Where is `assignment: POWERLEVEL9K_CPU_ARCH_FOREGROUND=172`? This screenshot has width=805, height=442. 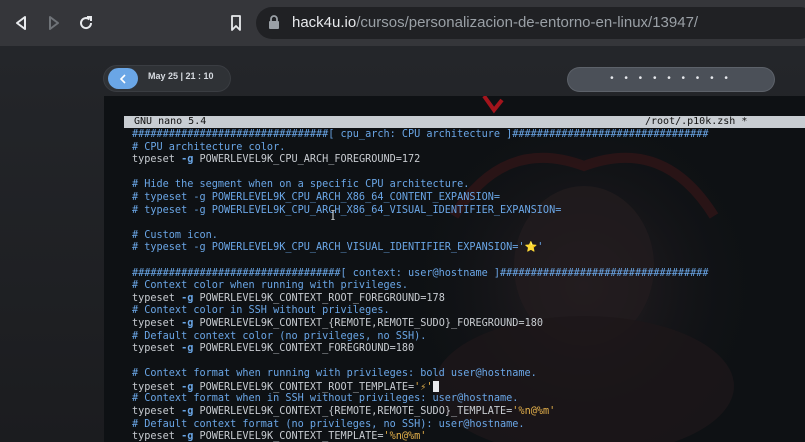
assignment: POWERLEVEL9K_CPU_ARCH_FOREGROUND=172 is located at coordinates (307, 160).